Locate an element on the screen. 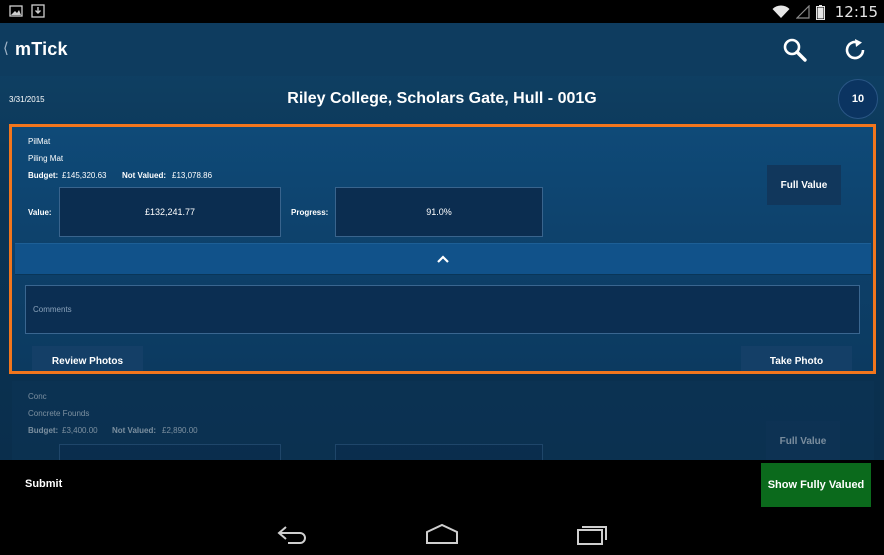 Image resolution: width=884 pixels, height=555 pixels. item-name: Concrete Founds is located at coordinates (59, 413).